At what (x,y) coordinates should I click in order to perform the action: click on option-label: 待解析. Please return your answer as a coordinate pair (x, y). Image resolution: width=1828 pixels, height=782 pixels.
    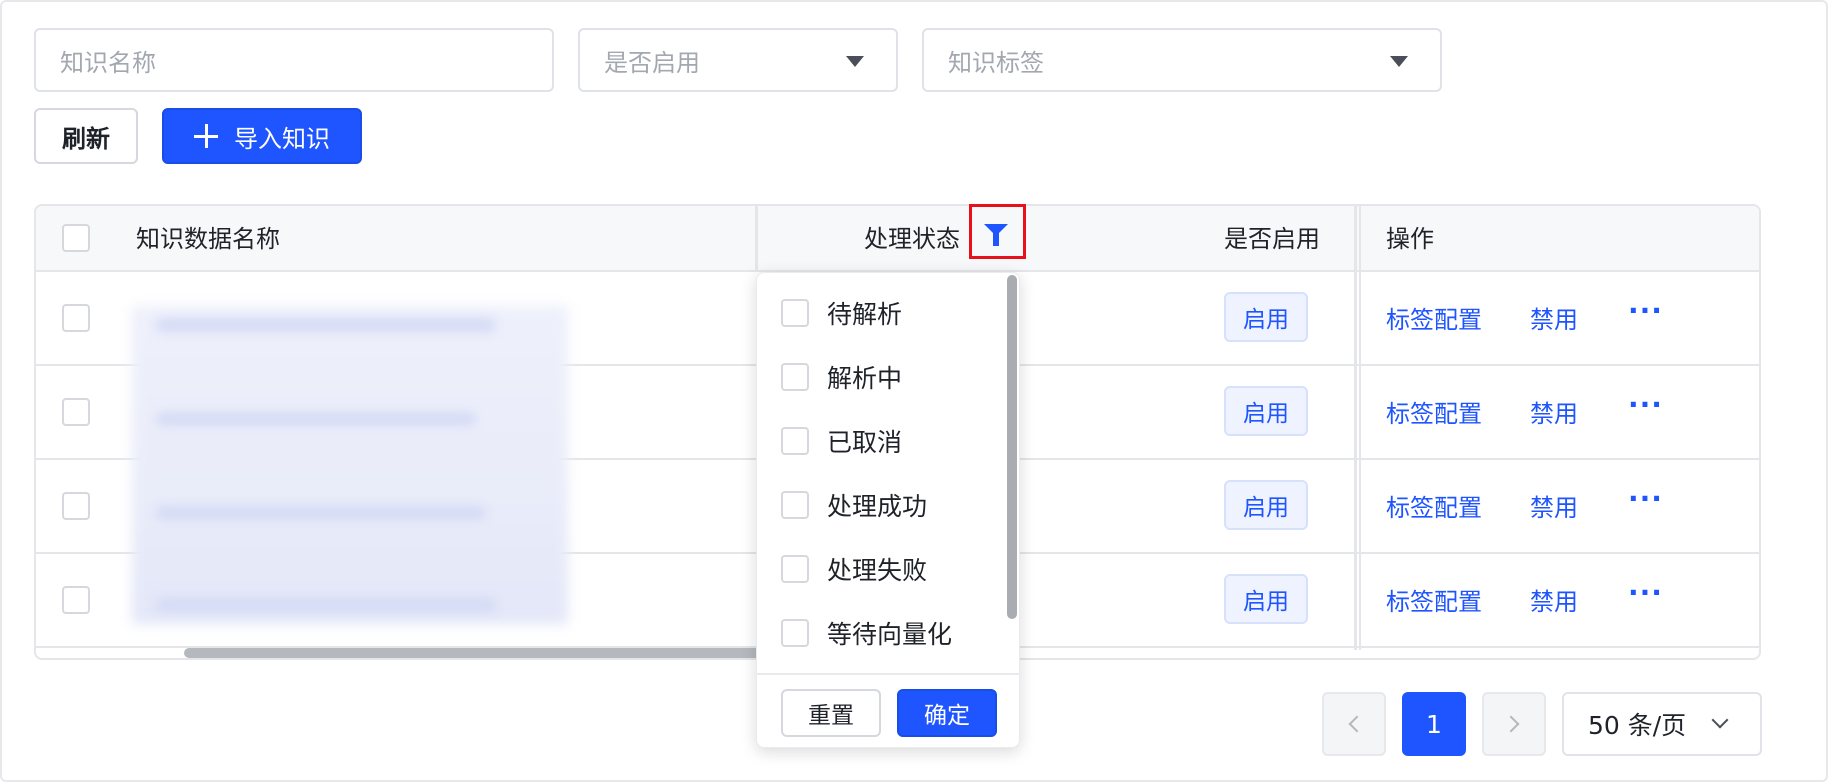
    Looking at the image, I should click on (865, 314).